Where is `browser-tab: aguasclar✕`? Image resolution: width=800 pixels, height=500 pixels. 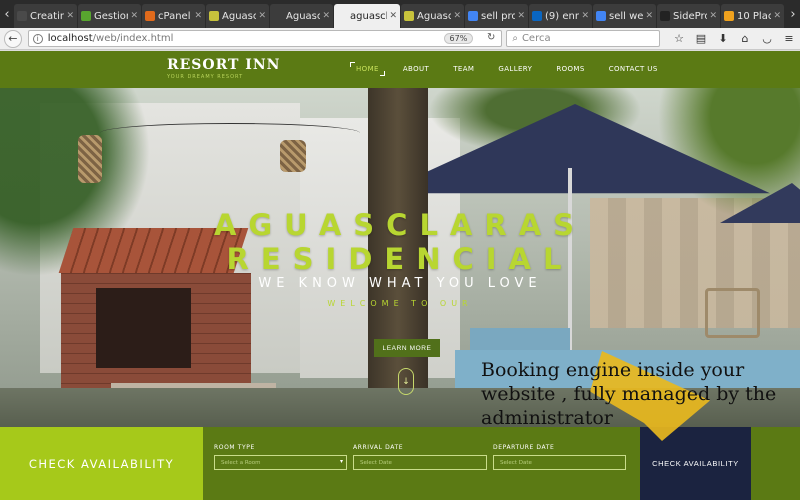
browser-tab: aguasclar✕ is located at coordinates (367, 16).